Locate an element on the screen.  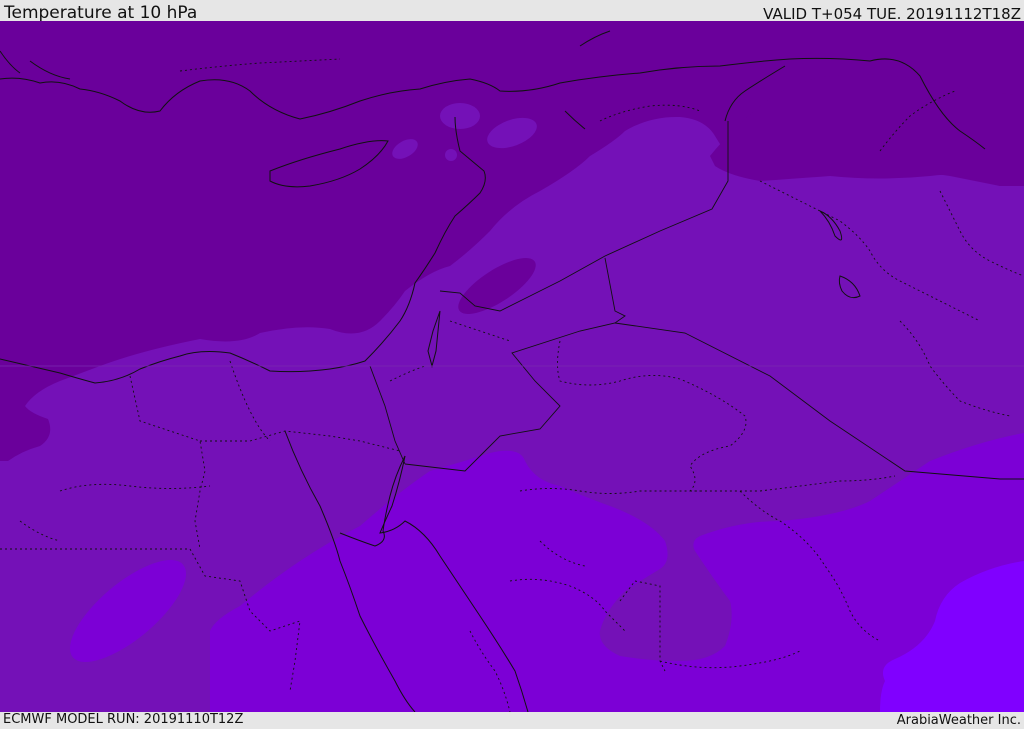
model-run-label: ECMWF MODEL RUN: 20191110T12Z is located at coordinates (123, 719).